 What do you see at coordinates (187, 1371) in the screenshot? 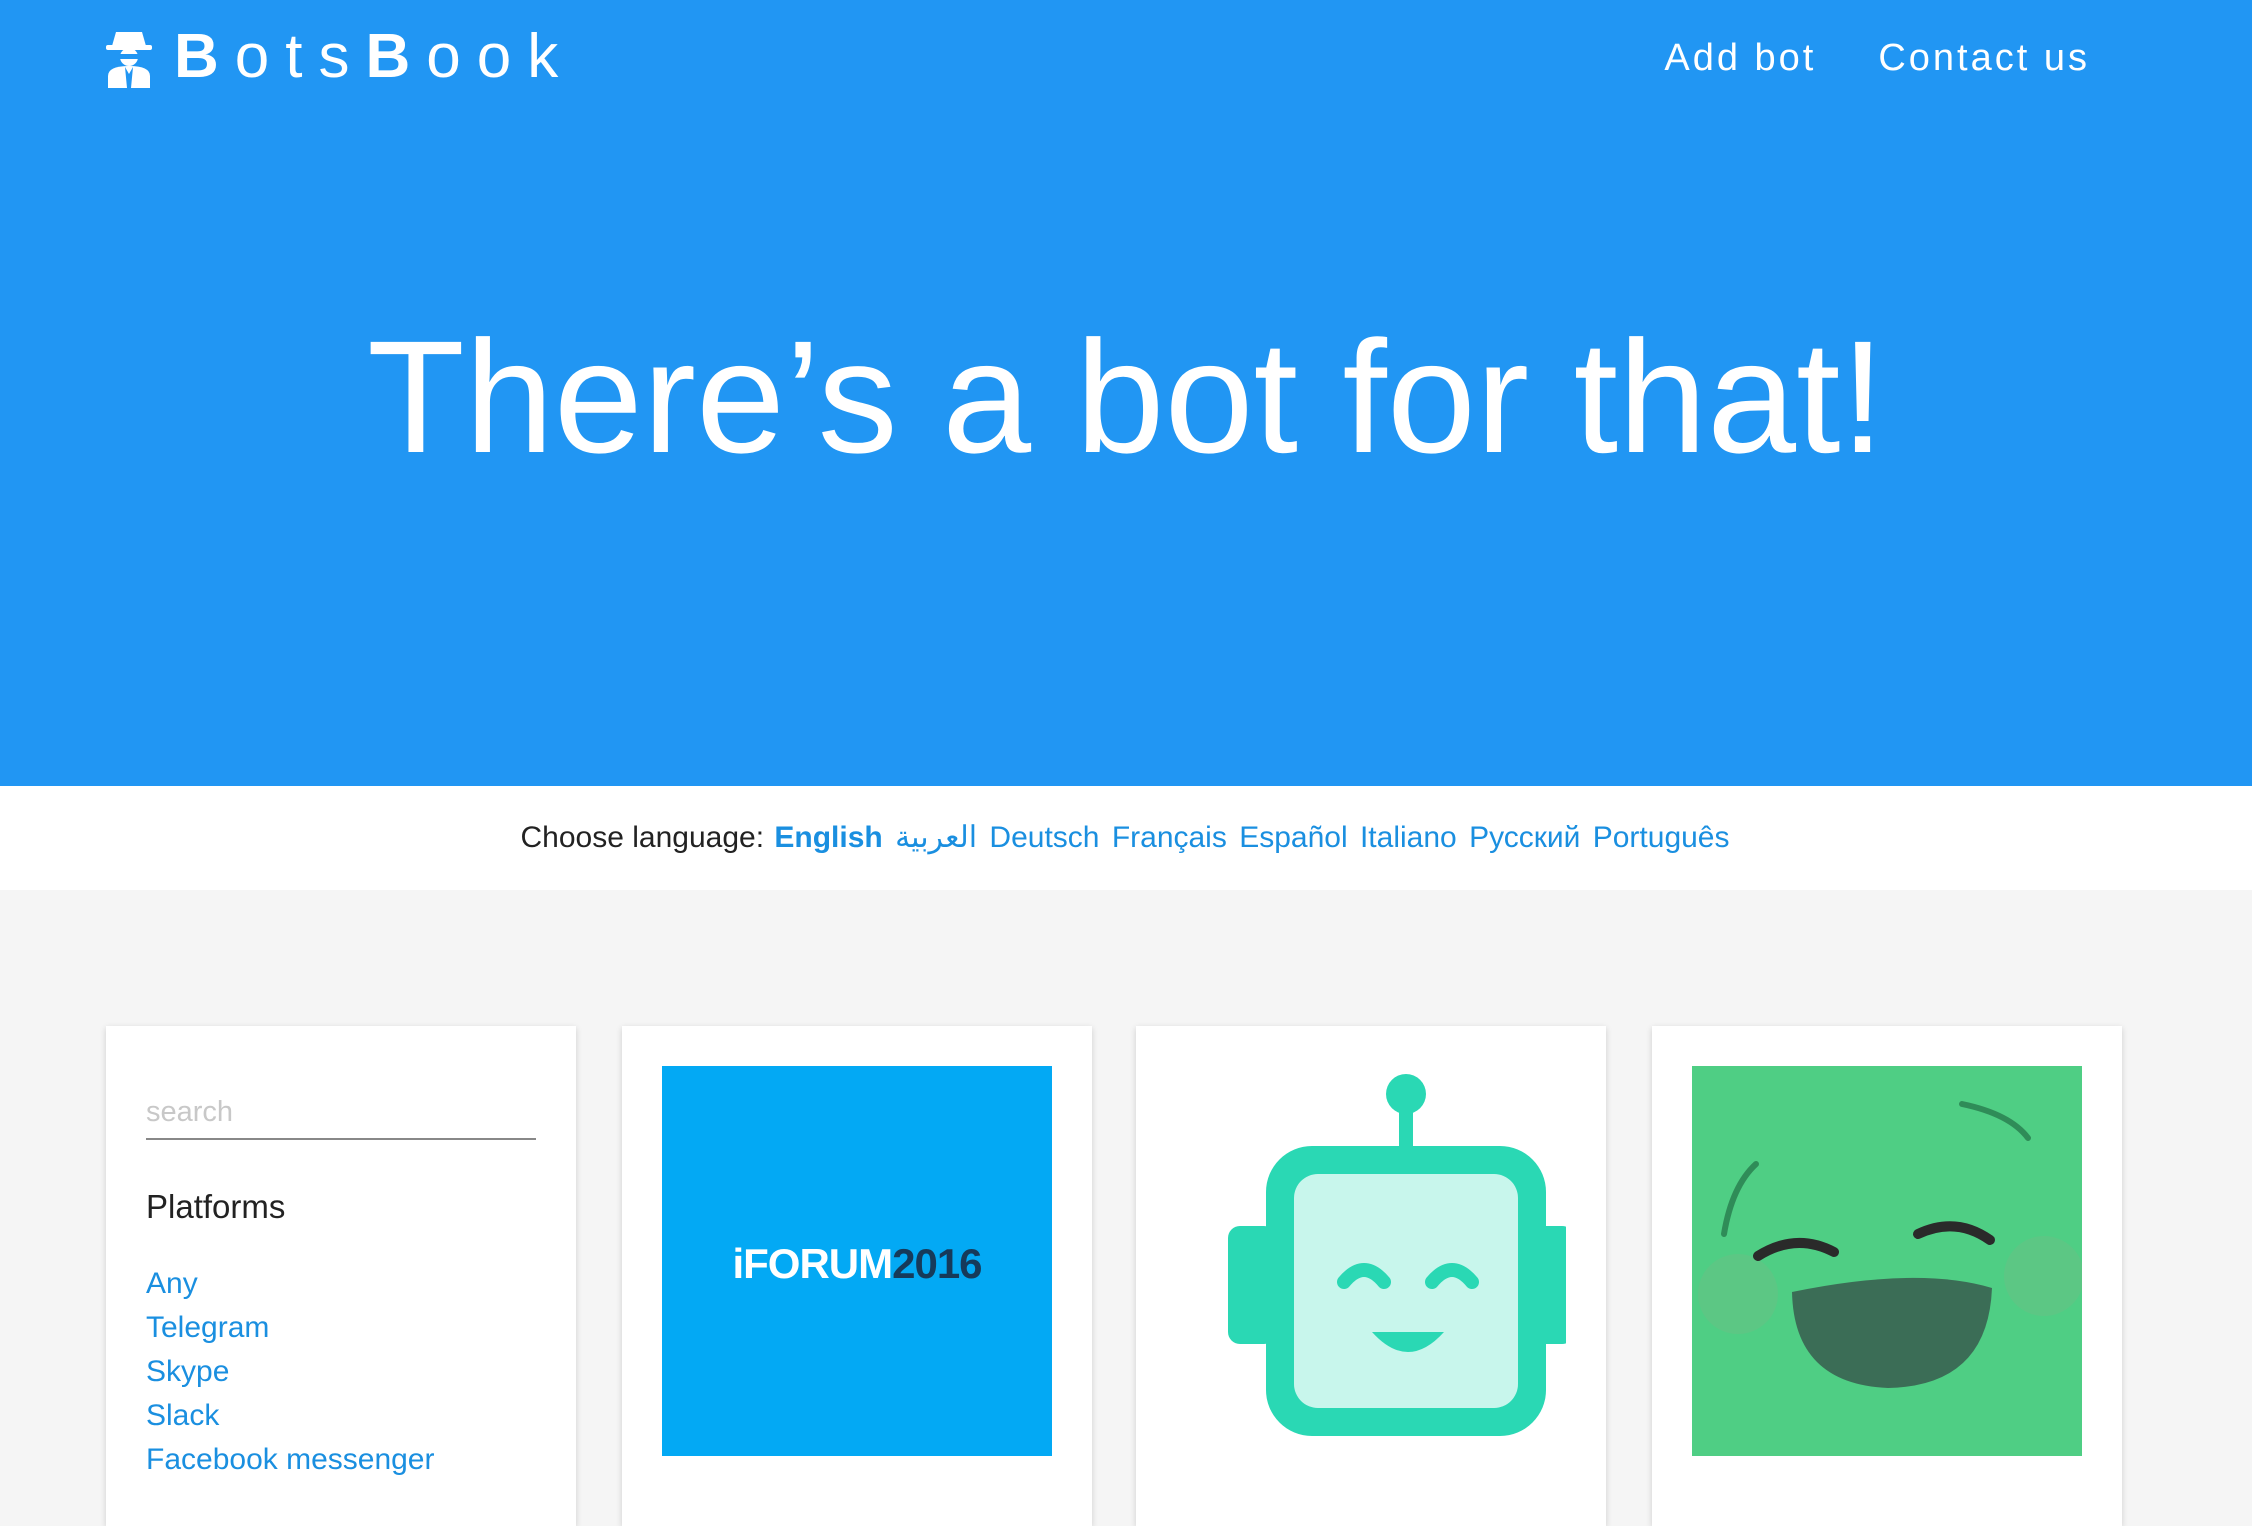
I see `platform-link: Skype` at bounding box center [187, 1371].